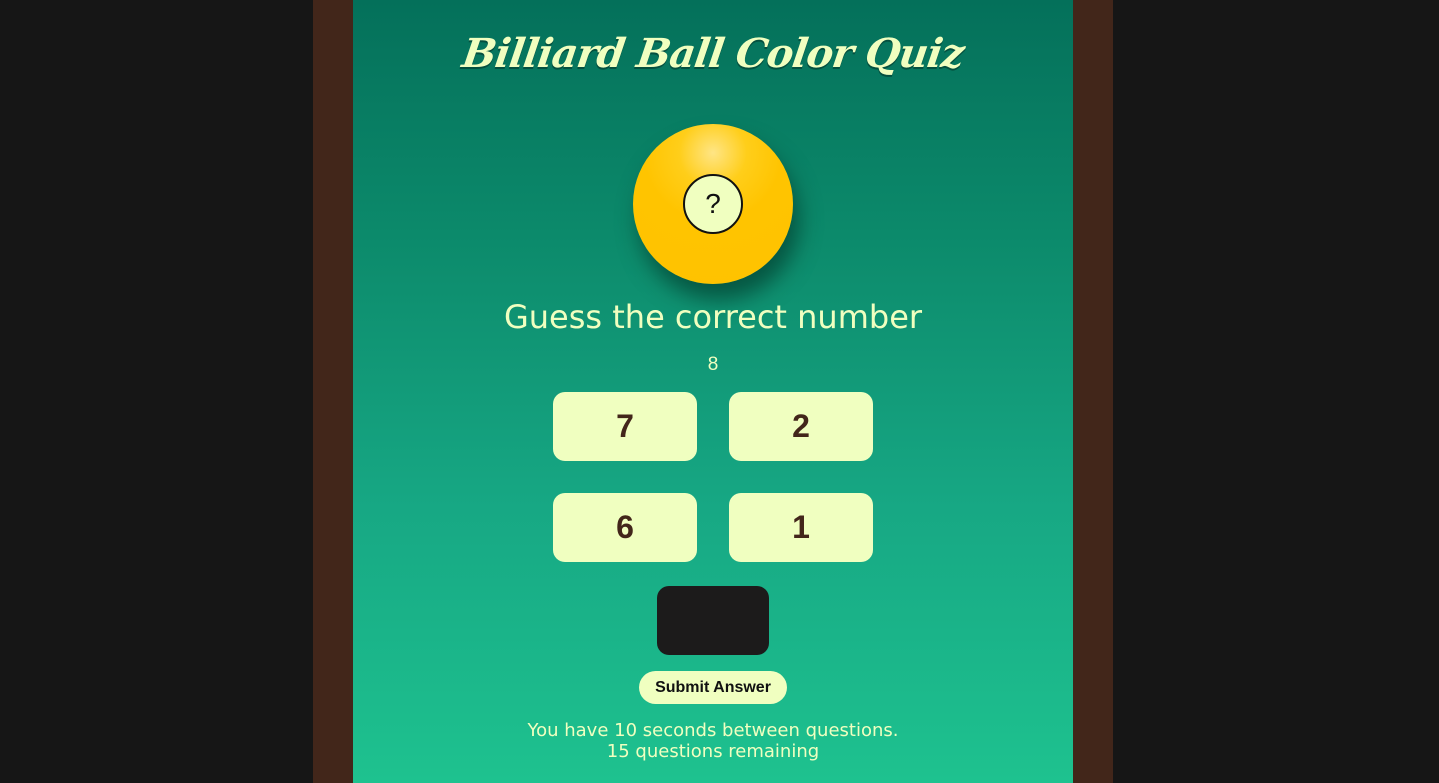 The height and width of the screenshot is (783, 1439). What do you see at coordinates (713, 317) in the screenshot?
I see `question-prompt: Guess the correct number` at bounding box center [713, 317].